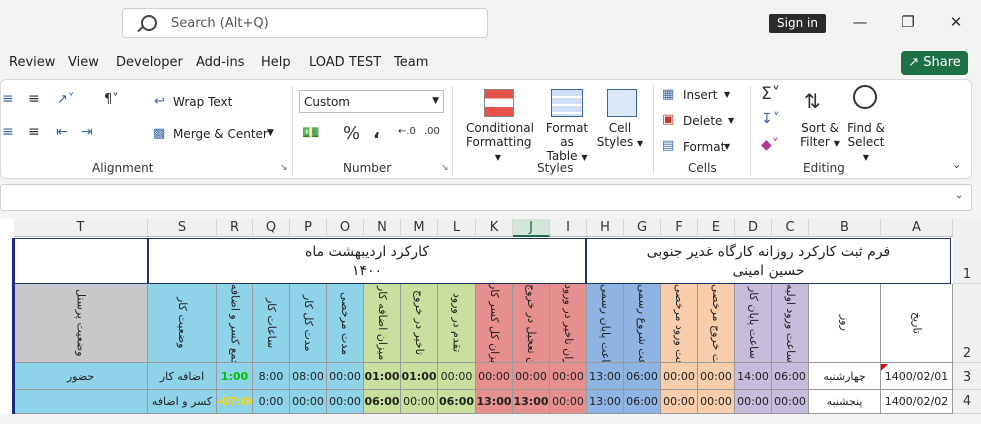  What do you see at coordinates (845, 228) in the screenshot?
I see `column-header: B` at bounding box center [845, 228].